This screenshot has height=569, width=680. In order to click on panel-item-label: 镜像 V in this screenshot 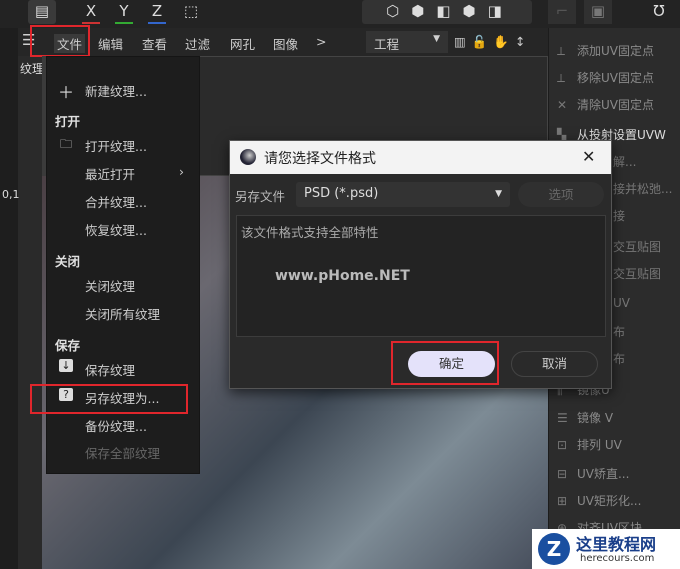, I will do `click(595, 418)`.